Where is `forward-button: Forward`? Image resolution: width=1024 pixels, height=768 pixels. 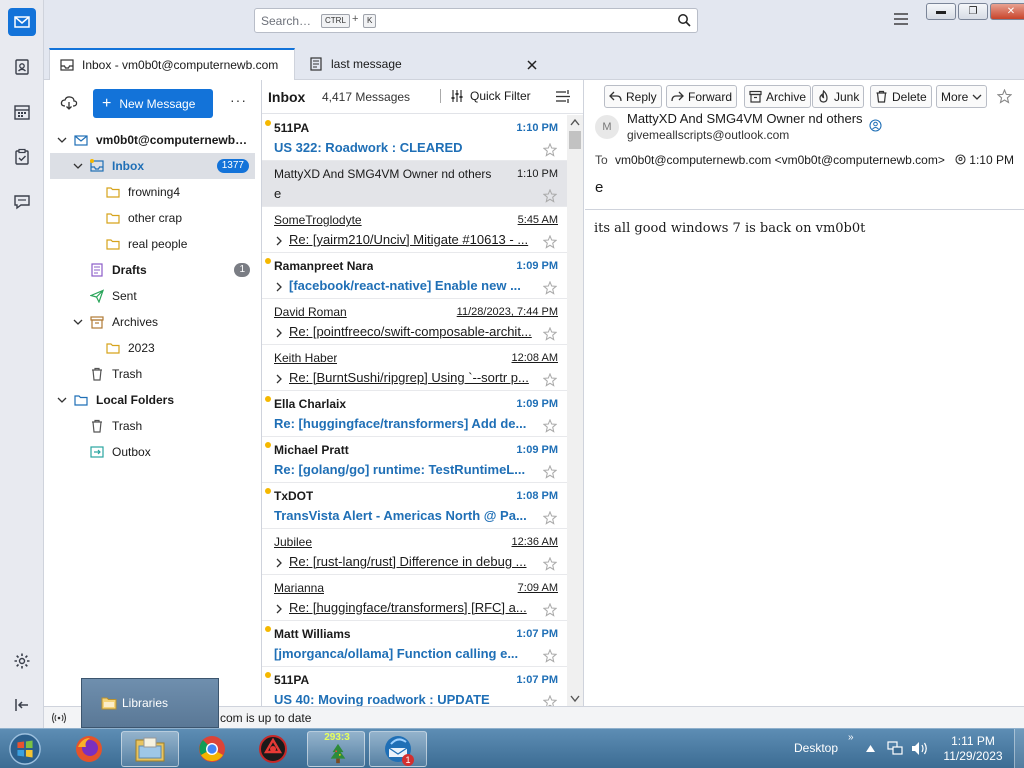
forward-button: Forward is located at coordinates (702, 96).